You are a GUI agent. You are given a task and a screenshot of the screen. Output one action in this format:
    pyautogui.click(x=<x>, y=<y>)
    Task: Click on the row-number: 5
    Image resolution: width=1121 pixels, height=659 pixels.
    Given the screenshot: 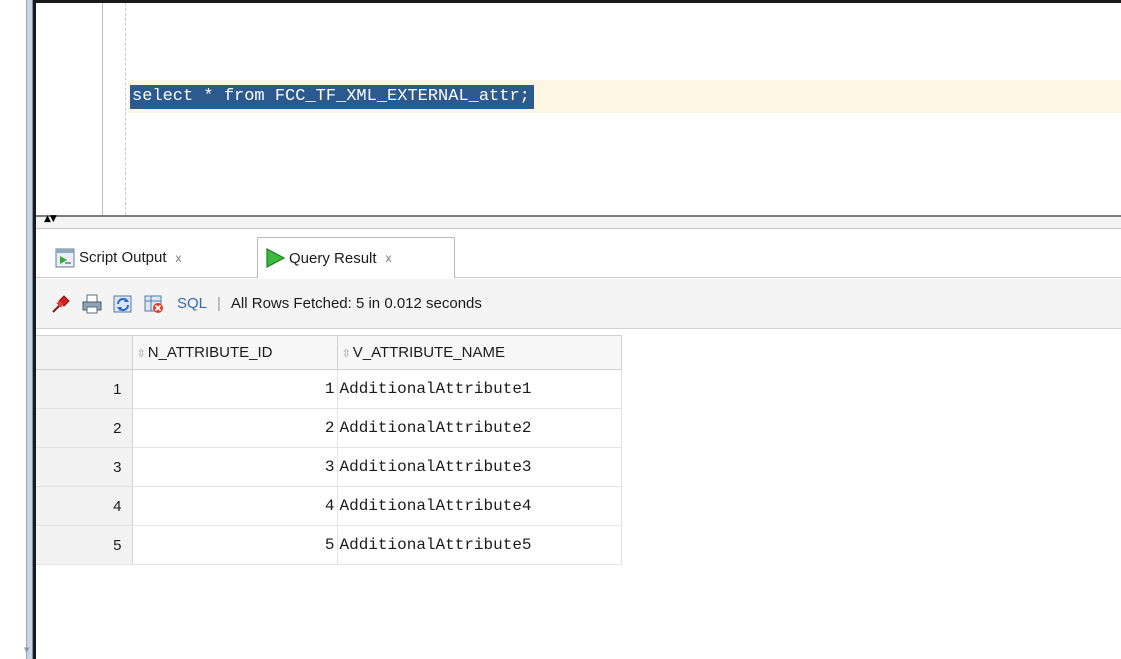 What is the action you would take?
    pyautogui.click(x=84, y=545)
    